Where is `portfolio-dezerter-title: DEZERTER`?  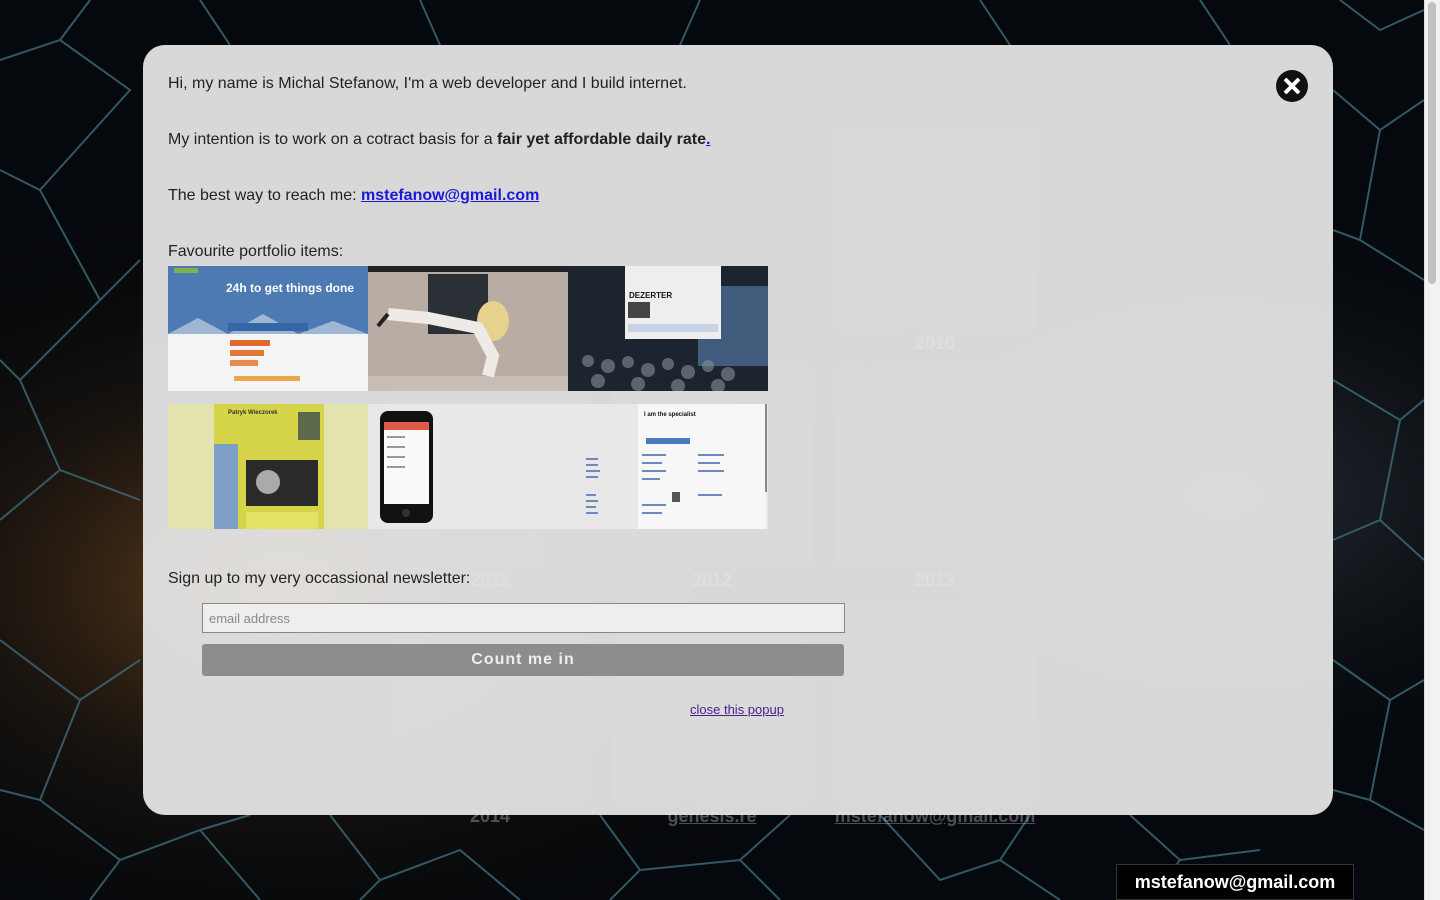
portfolio-dezerter-title: DEZERTER is located at coordinates (650, 295).